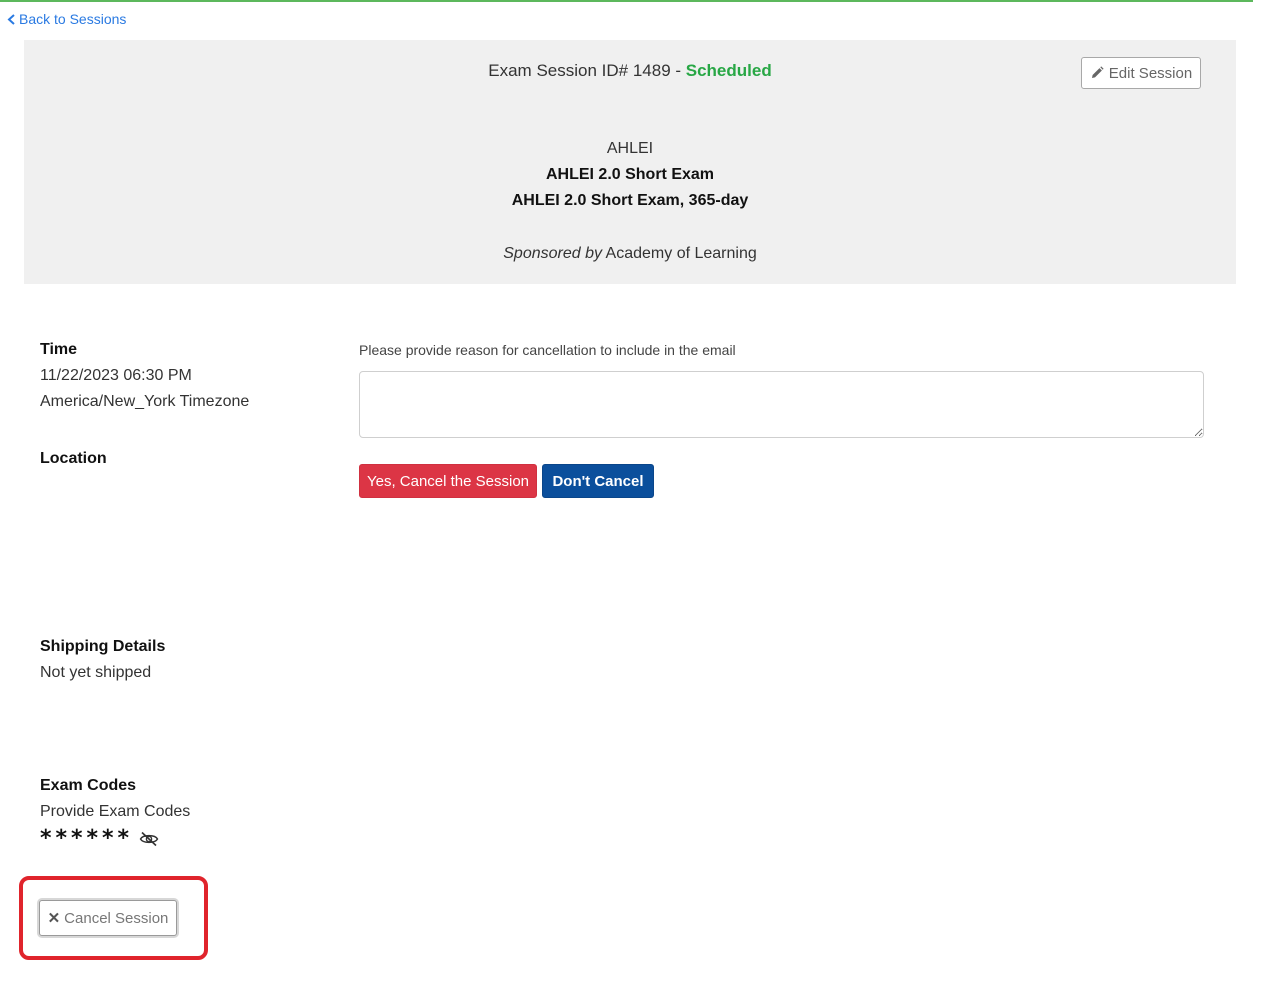 The image size is (1280, 1001). Describe the element at coordinates (448, 481) in the screenshot. I see `confirm-cancel-button: Yes, Cancel the Session` at that location.